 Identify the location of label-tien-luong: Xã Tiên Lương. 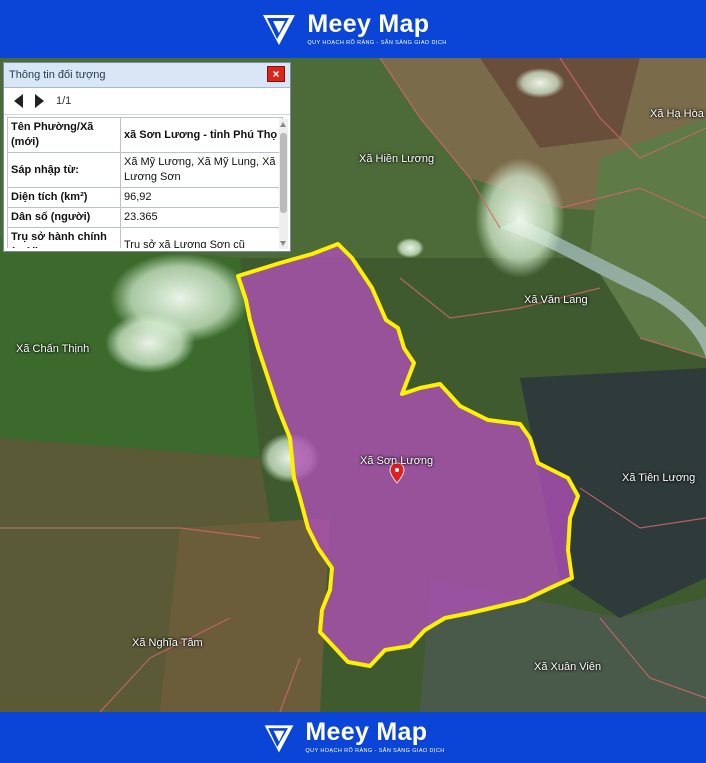
(659, 478).